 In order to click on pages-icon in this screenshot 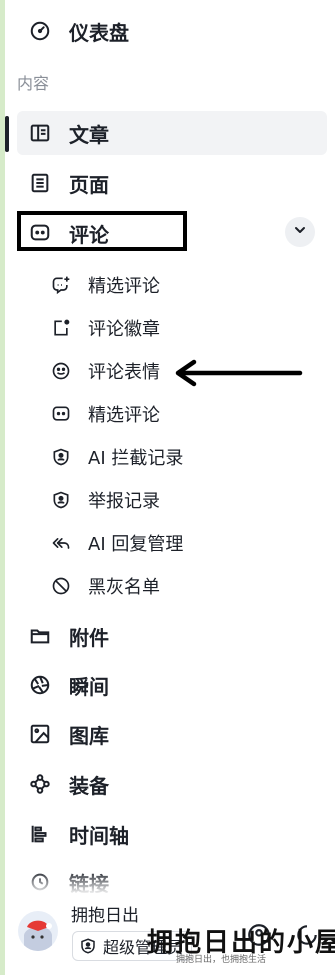, I will do `click(40, 183)`.